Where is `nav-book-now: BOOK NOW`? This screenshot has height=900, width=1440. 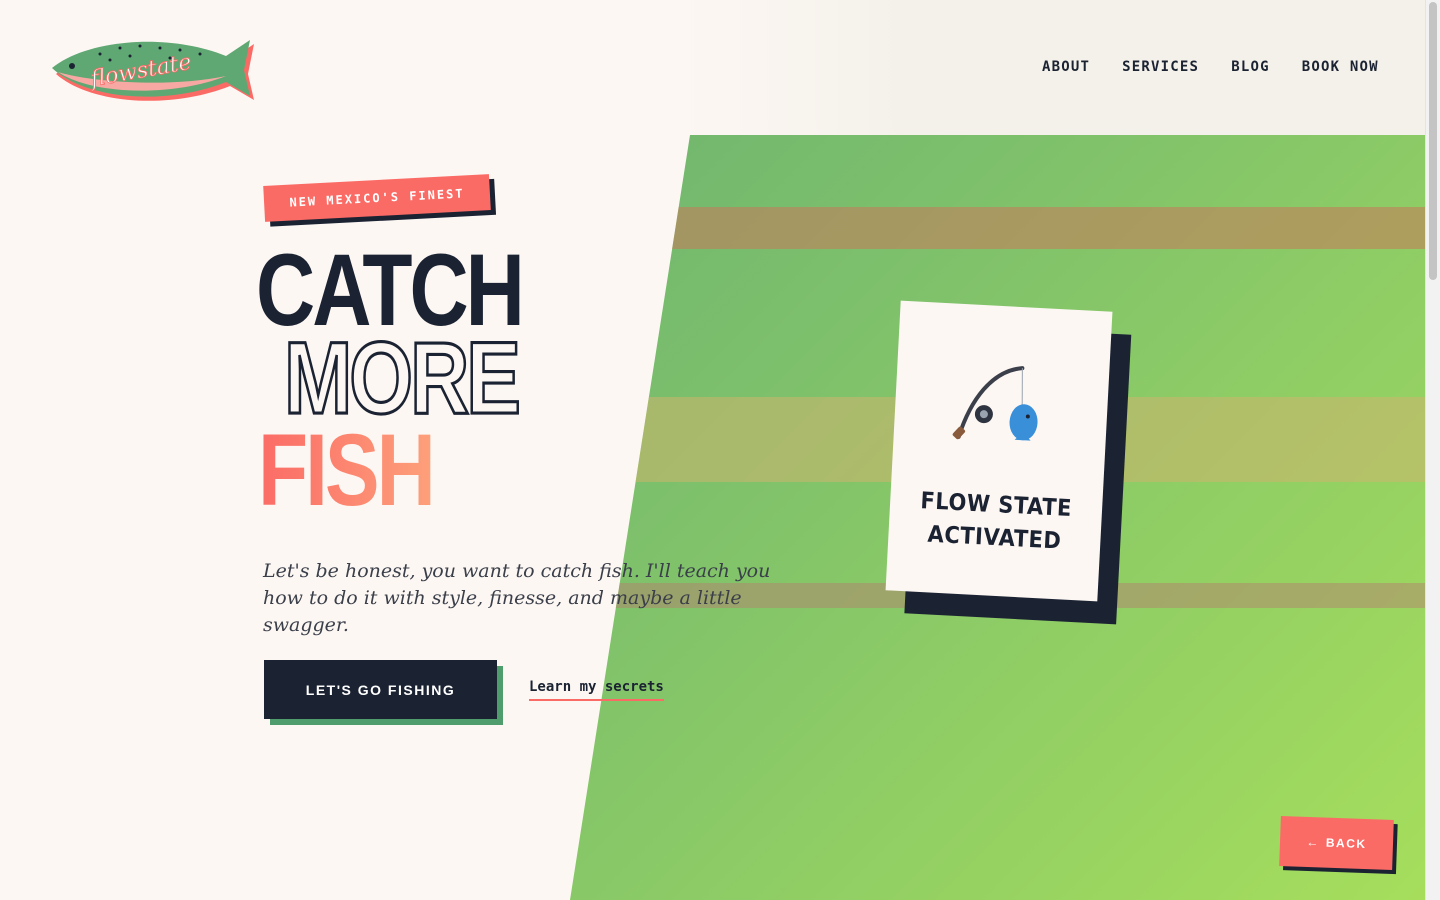
nav-book-now: BOOK NOW is located at coordinates (1340, 67).